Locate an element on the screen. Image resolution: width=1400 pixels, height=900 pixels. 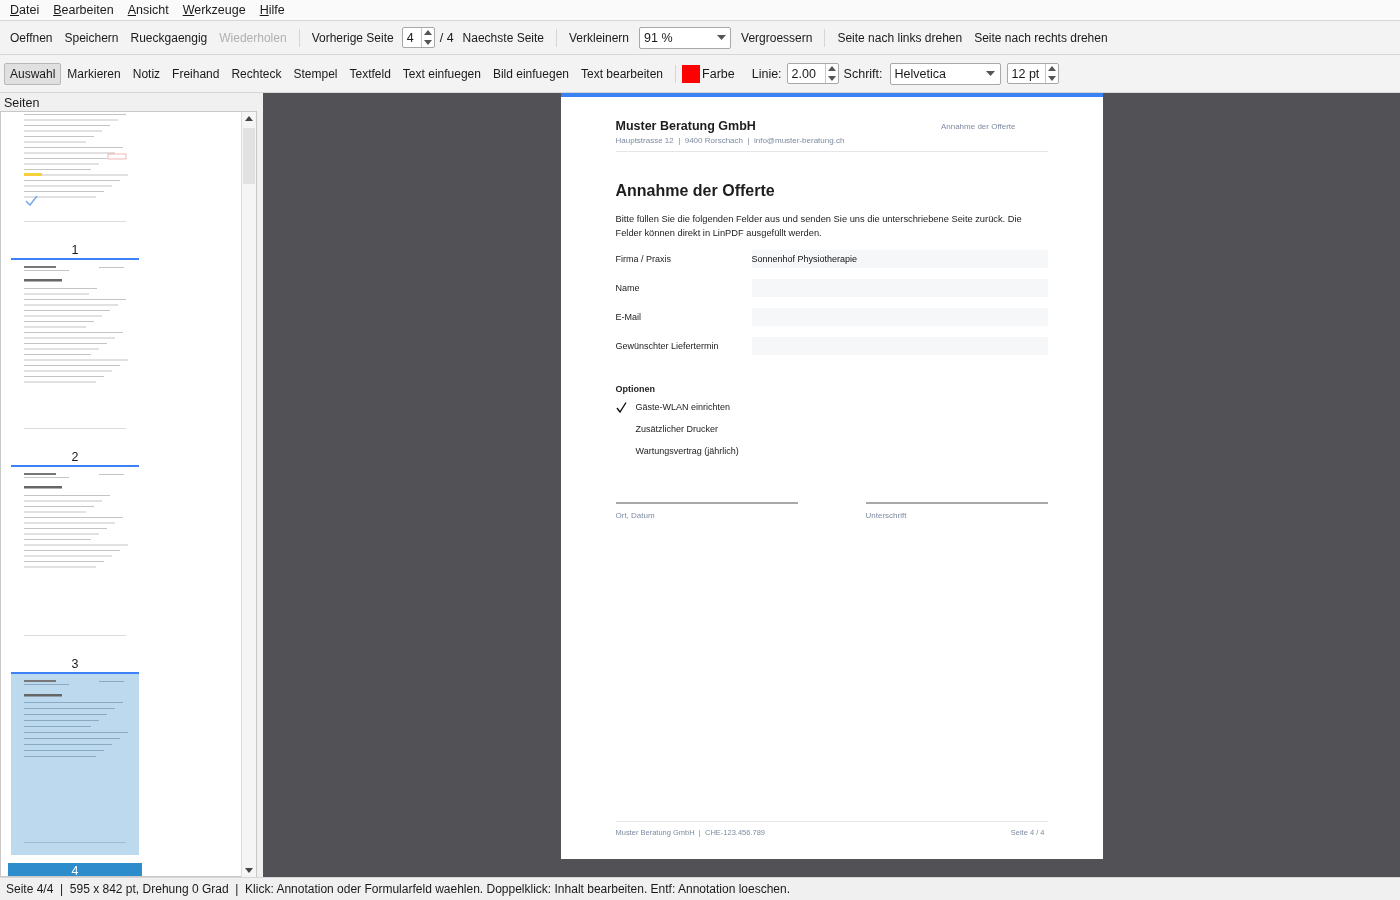
toolbar-button: Vorherige Seite is located at coordinates (352, 37).